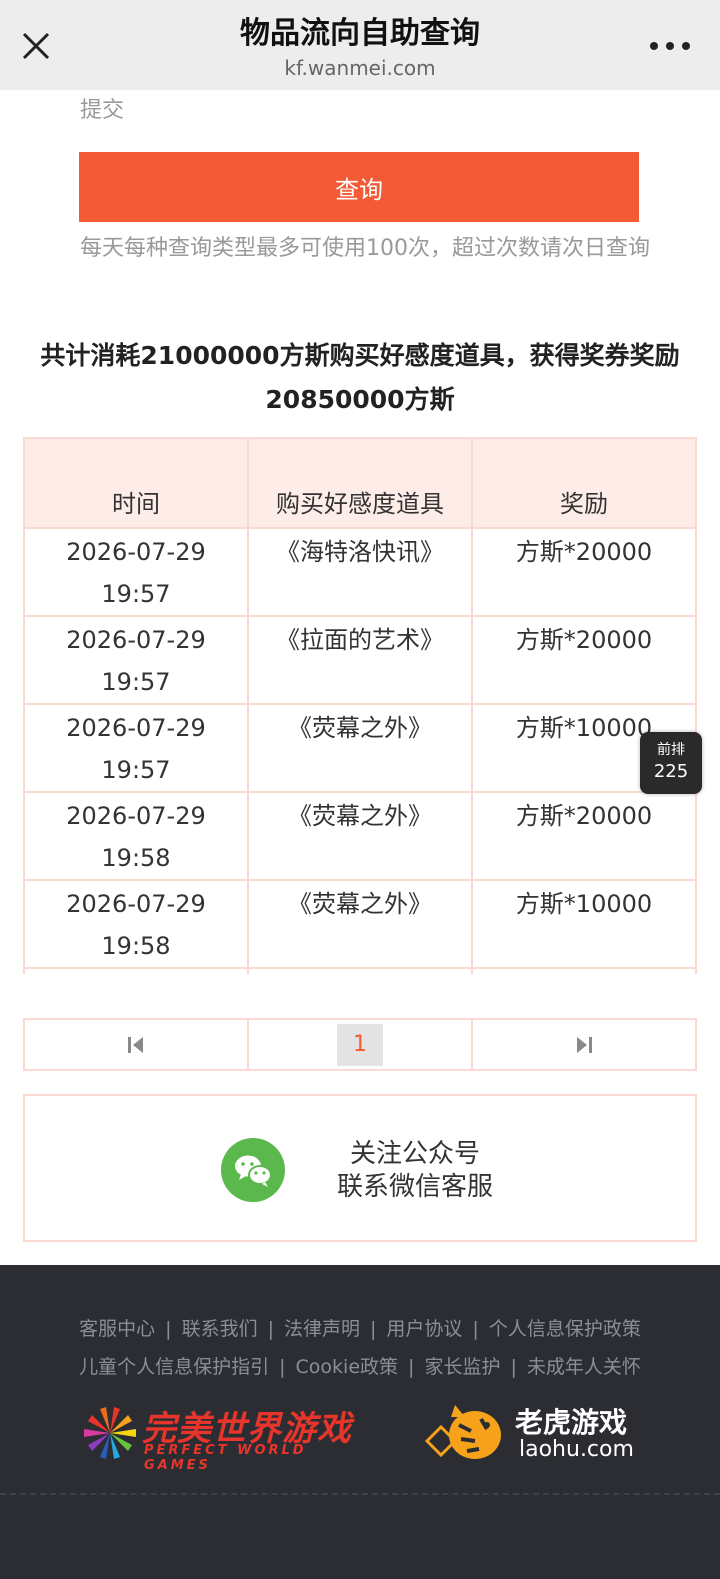 The height and width of the screenshot is (1579, 720). I want to click on table-row: 2026-07-29 19:57 《拉面的艺术》 方斯*20000, so click(360, 660).